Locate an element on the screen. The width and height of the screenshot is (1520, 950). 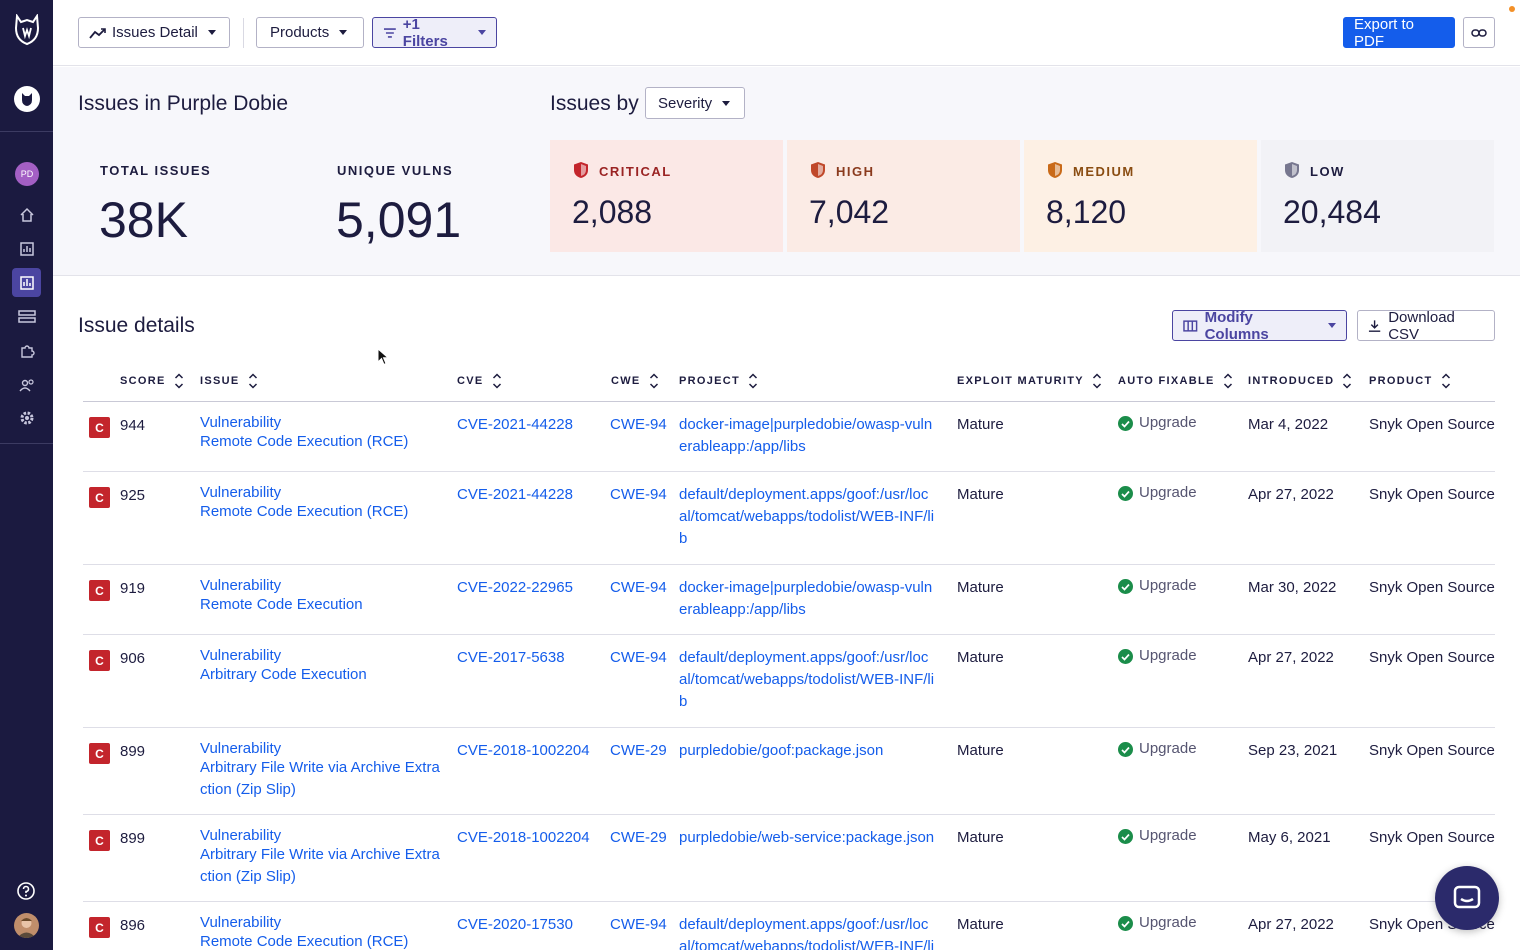
column-header-label: ISSUE is located at coordinates (220, 381).